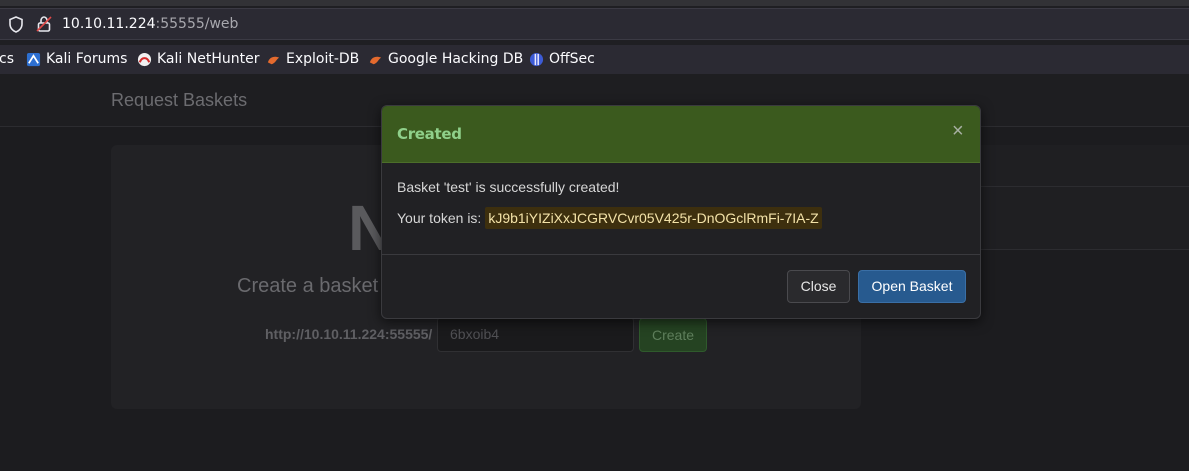 The height and width of the screenshot is (471, 1189). I want to click on bookmark-kali-docs: cs, so click(7, 59).